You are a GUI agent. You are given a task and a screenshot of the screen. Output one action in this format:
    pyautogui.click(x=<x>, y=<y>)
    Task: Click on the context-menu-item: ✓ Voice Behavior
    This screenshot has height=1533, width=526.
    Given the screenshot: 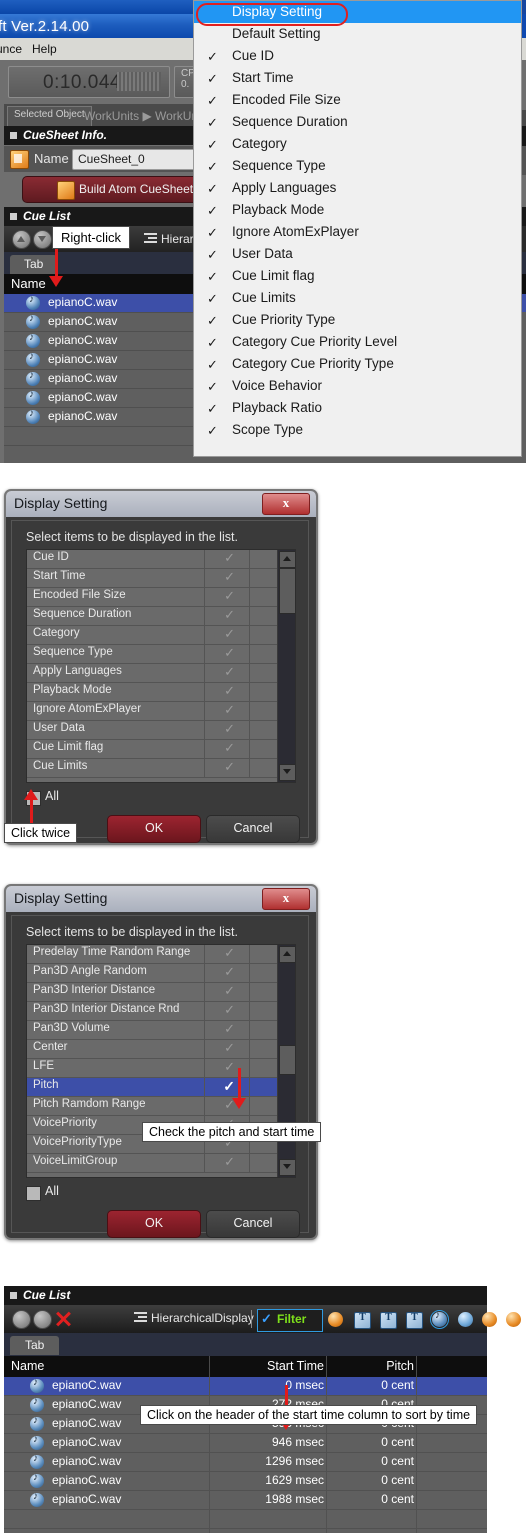 What is the action you would take?
    pyautogui.click(x=357, y=386)
    